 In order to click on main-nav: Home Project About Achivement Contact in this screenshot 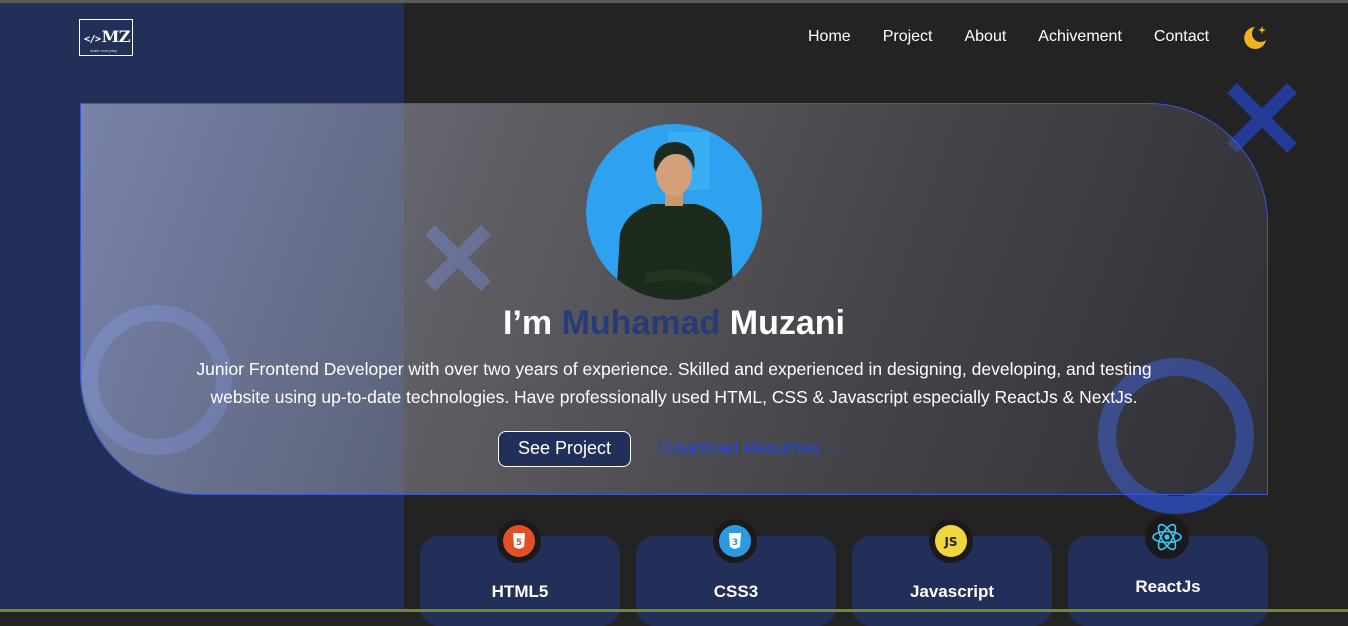, I will do `click(1024, 37)`.